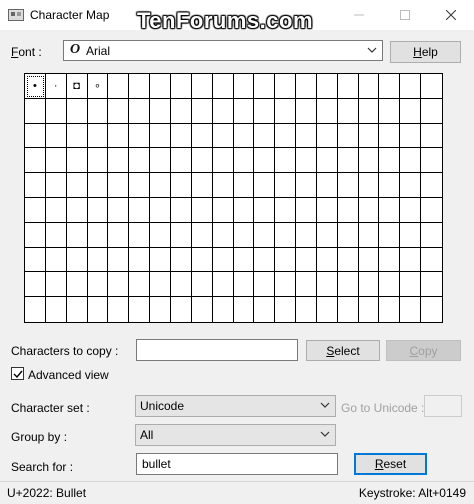 This screenshot has width=474, height=504. Describe the element at coordinates (68, 375) in the screenshot. I see `advanced-view-label: Advanced view` at that location.